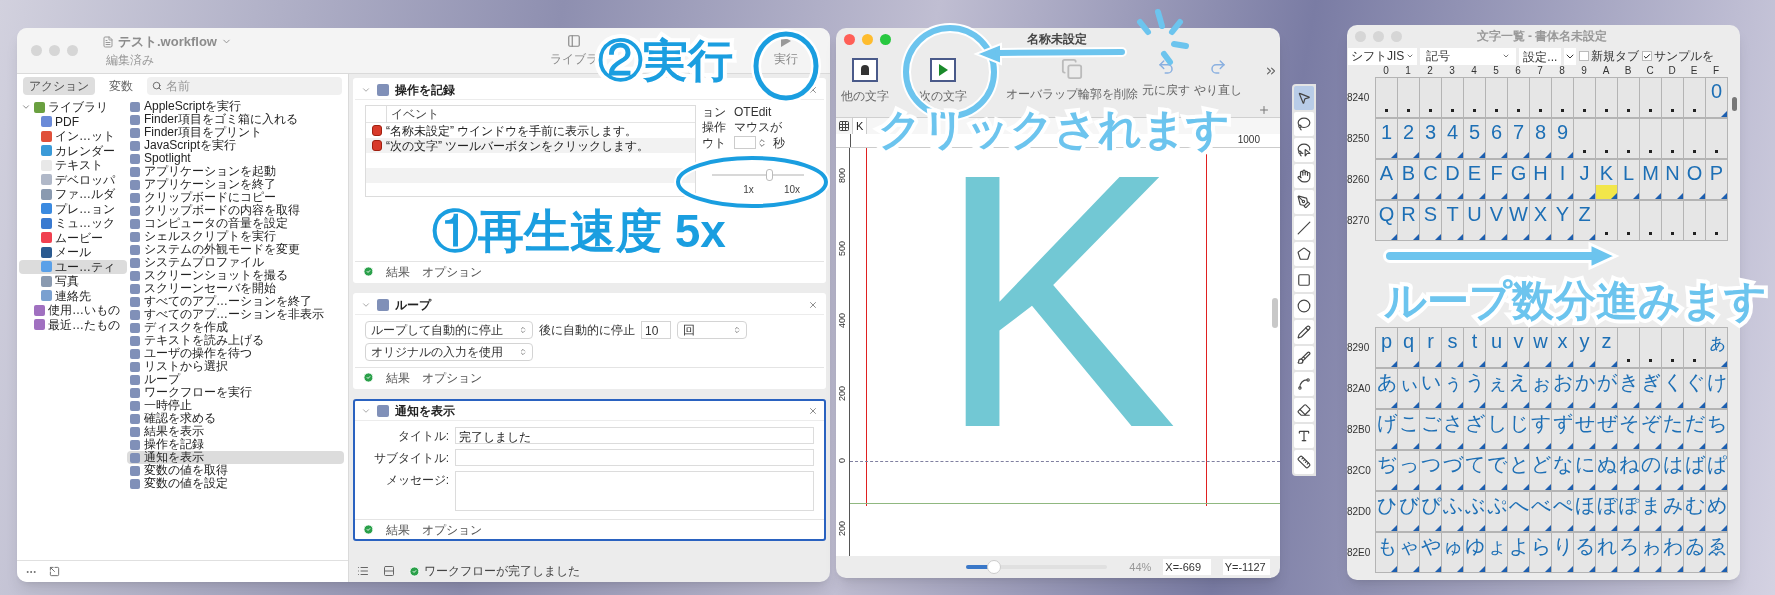 Image resolution: width=1775 pixels, height=595 pixels. What do you see at coordinates (1387, 512) in the screenshot?
I see `character-cell: ひ` at bounding box center [1387, 512].